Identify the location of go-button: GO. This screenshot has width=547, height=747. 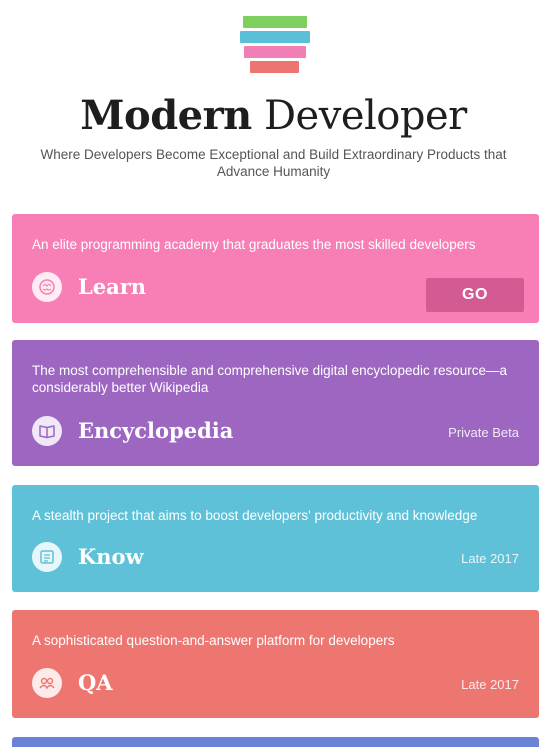
(475, 295).